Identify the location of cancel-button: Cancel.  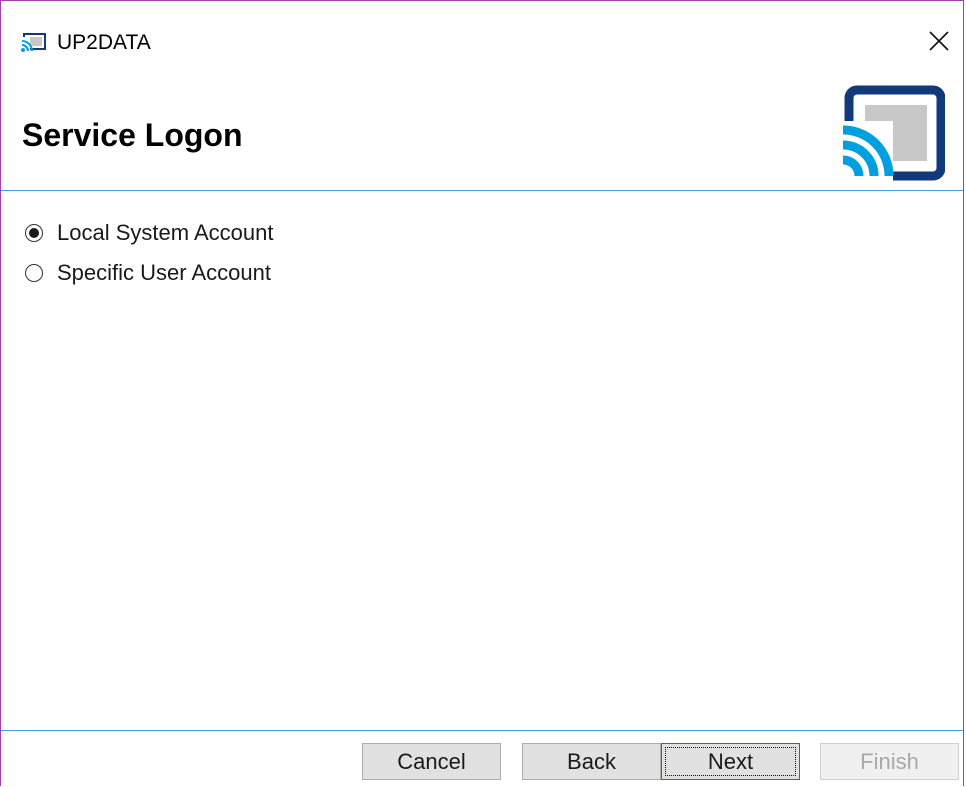
(431, 761).